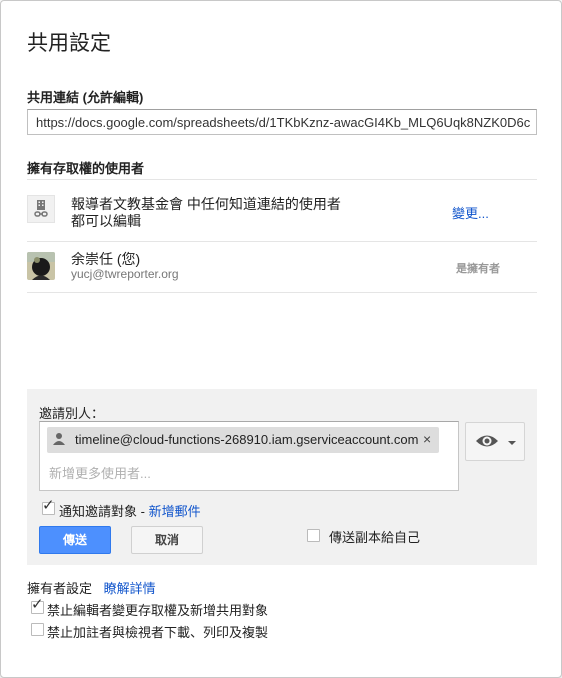  Describe the element at coordinates (98, 511) in the screenshot. I see `notify-label: 通知邀請對象` at that location.